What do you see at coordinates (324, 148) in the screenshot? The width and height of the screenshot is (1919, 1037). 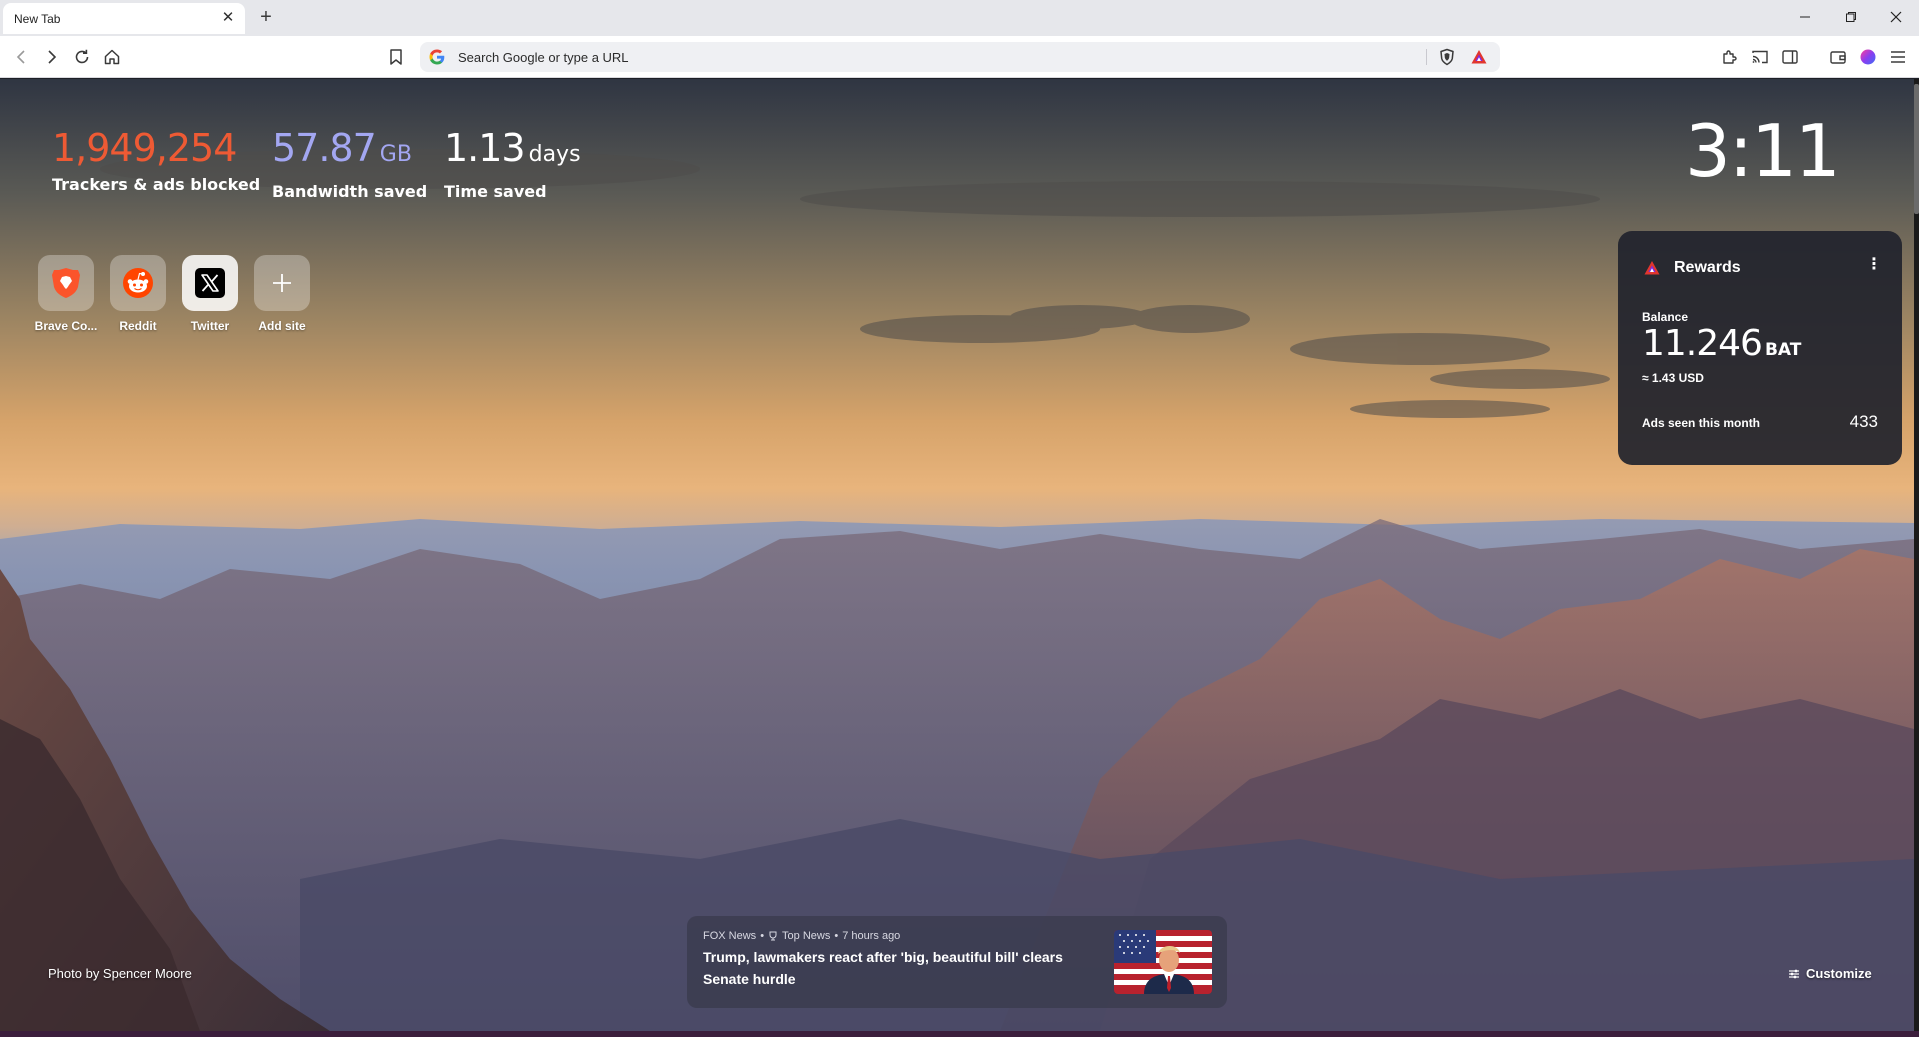 I see `bandwidth-value: 57.87` at bounding box center [324, 148].